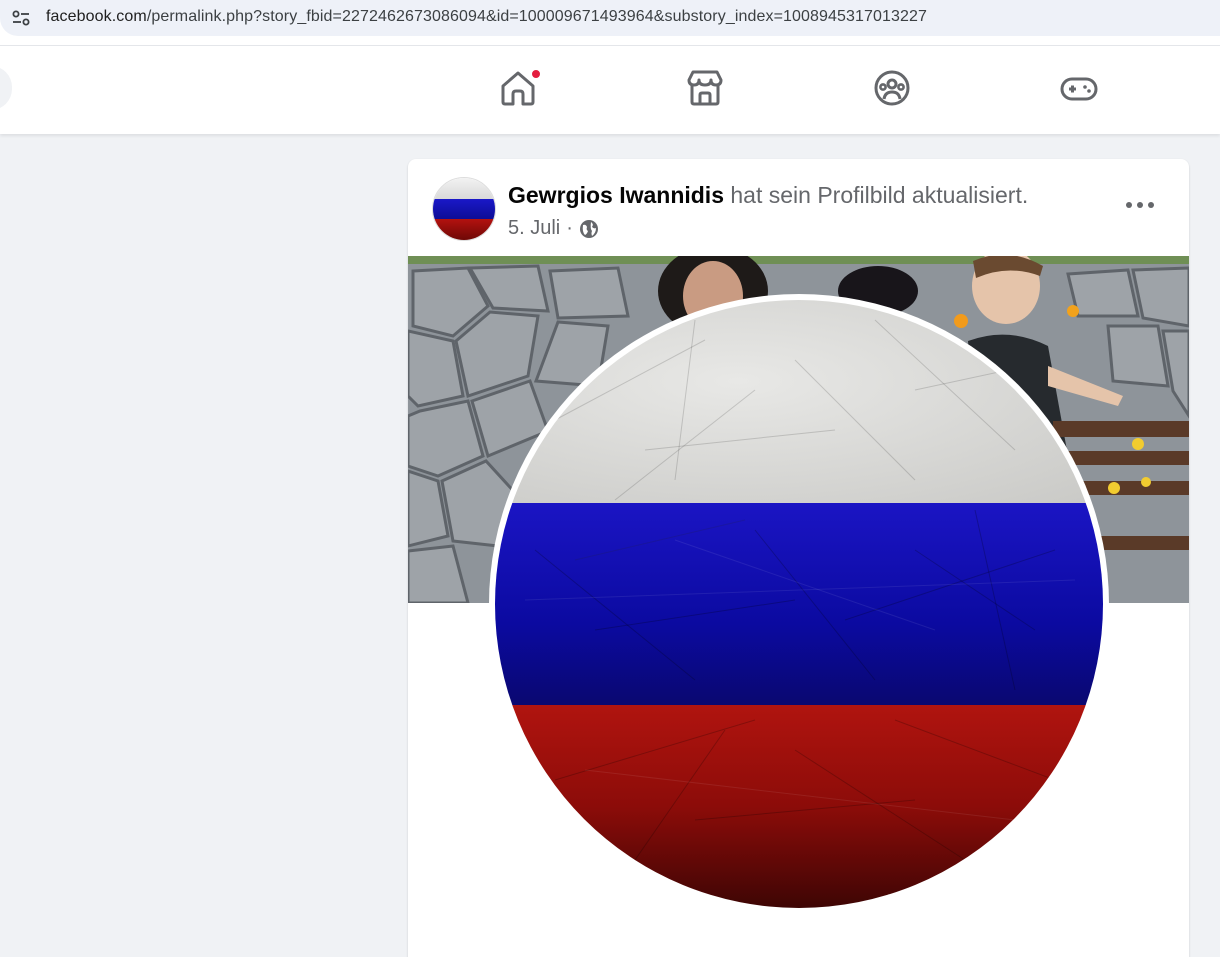  Describe the element at coordinates (610, 90) in the screenshot. I see `facebook-top-nav` at that location.